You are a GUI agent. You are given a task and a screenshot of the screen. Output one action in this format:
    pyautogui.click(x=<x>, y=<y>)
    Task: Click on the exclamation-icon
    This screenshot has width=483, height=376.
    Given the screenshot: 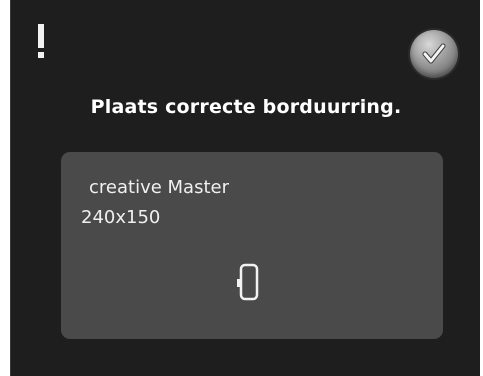 What is the action you would take?
    pyautogui.click(x=41, y=44)
    